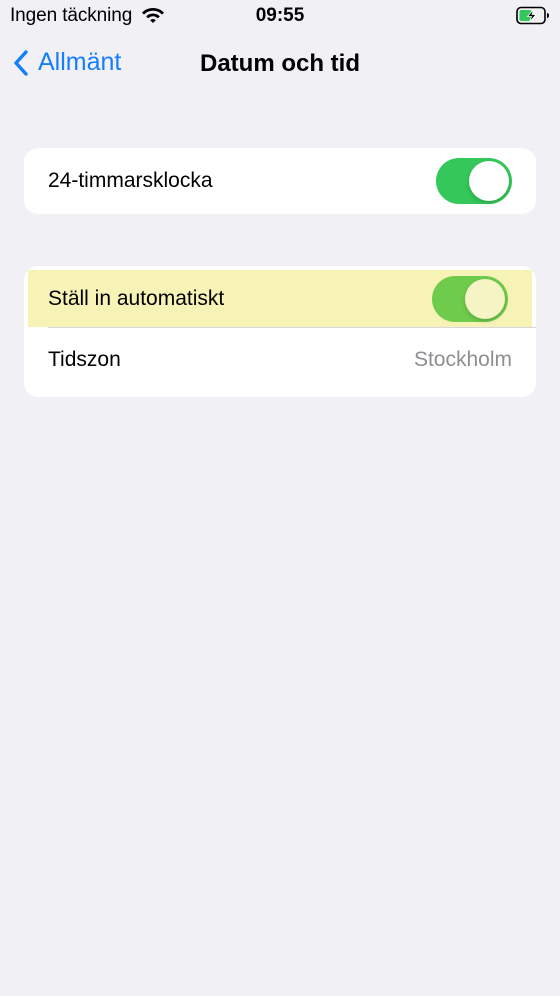 This screenshot has height=996, width=560. Describe the element at coordinates (84, 359) in the screenshot. I see `setting-label-timezone: Tidszon` at that location.